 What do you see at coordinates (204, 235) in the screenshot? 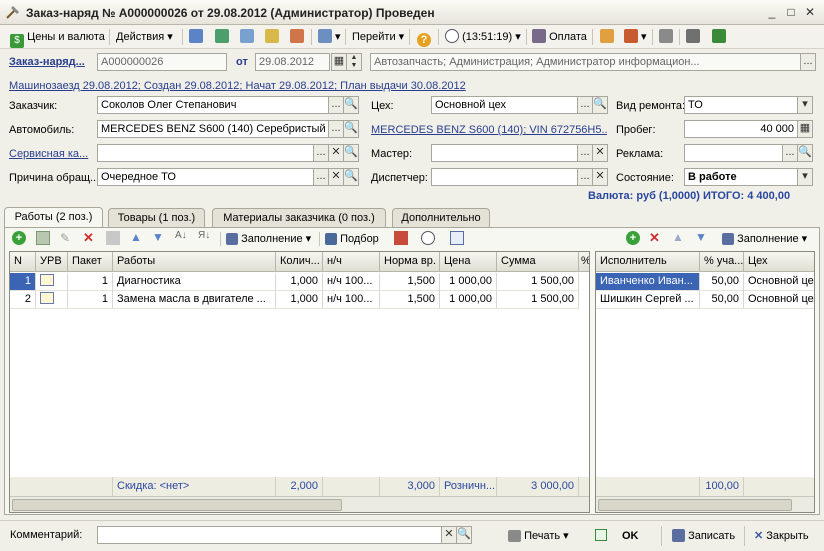
I see `sort-desc-icon: Я↓` at bounding box center [204, 235].